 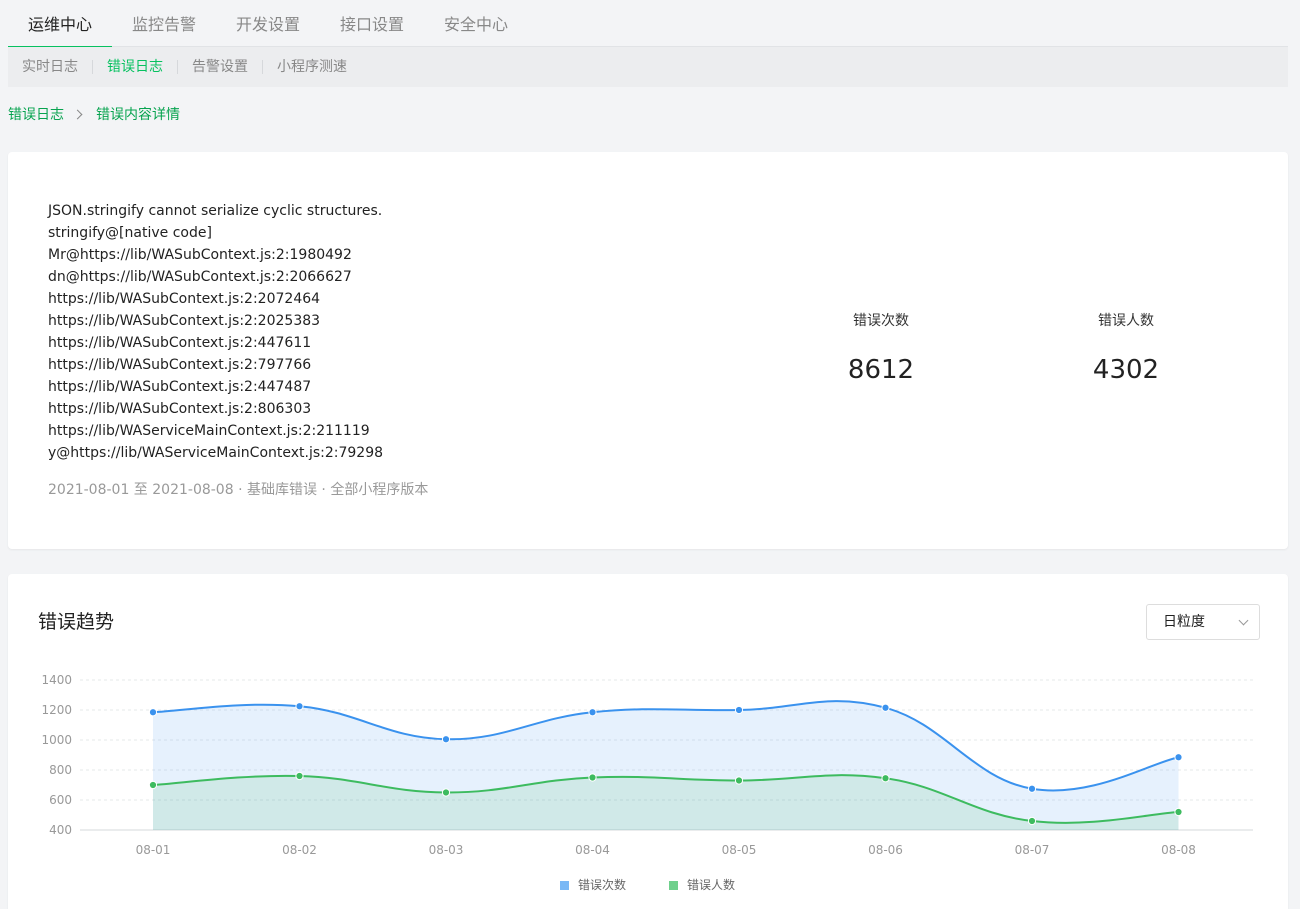 What do you see at coordinates (1126, 370) in the screenshot?
I see `stat-error-users-value: 4302` at bounding box center [1126, 370].